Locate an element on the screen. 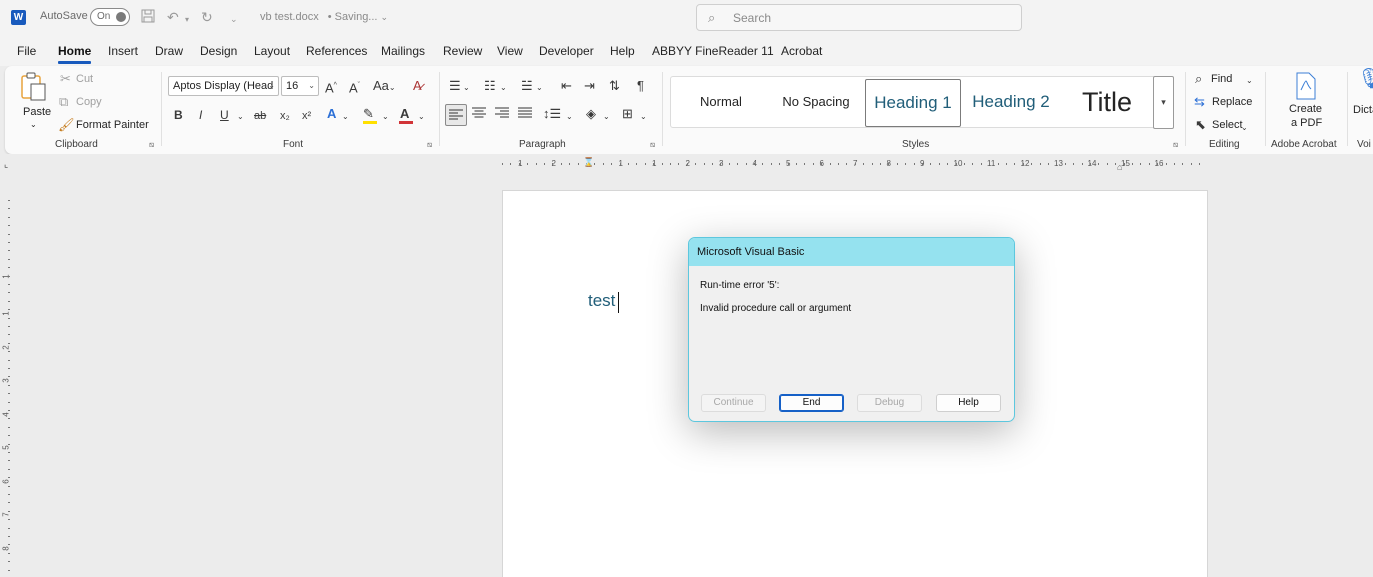  cut-button: Cut is located at coordinates (84, 79).